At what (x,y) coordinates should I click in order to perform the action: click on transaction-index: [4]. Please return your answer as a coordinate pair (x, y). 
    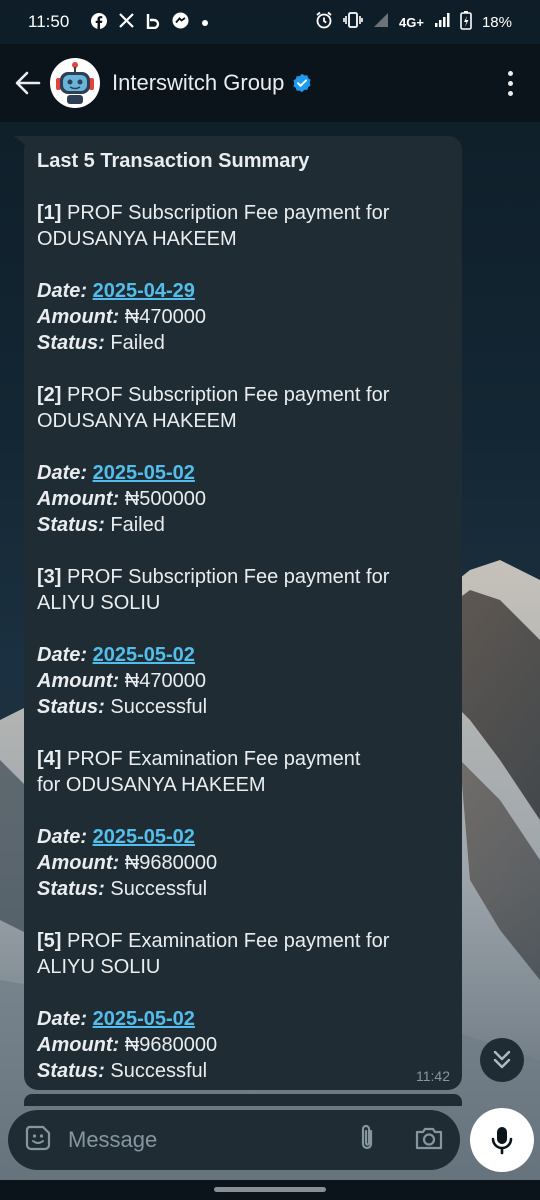
    Looking at the image, I should click on (49, 759).